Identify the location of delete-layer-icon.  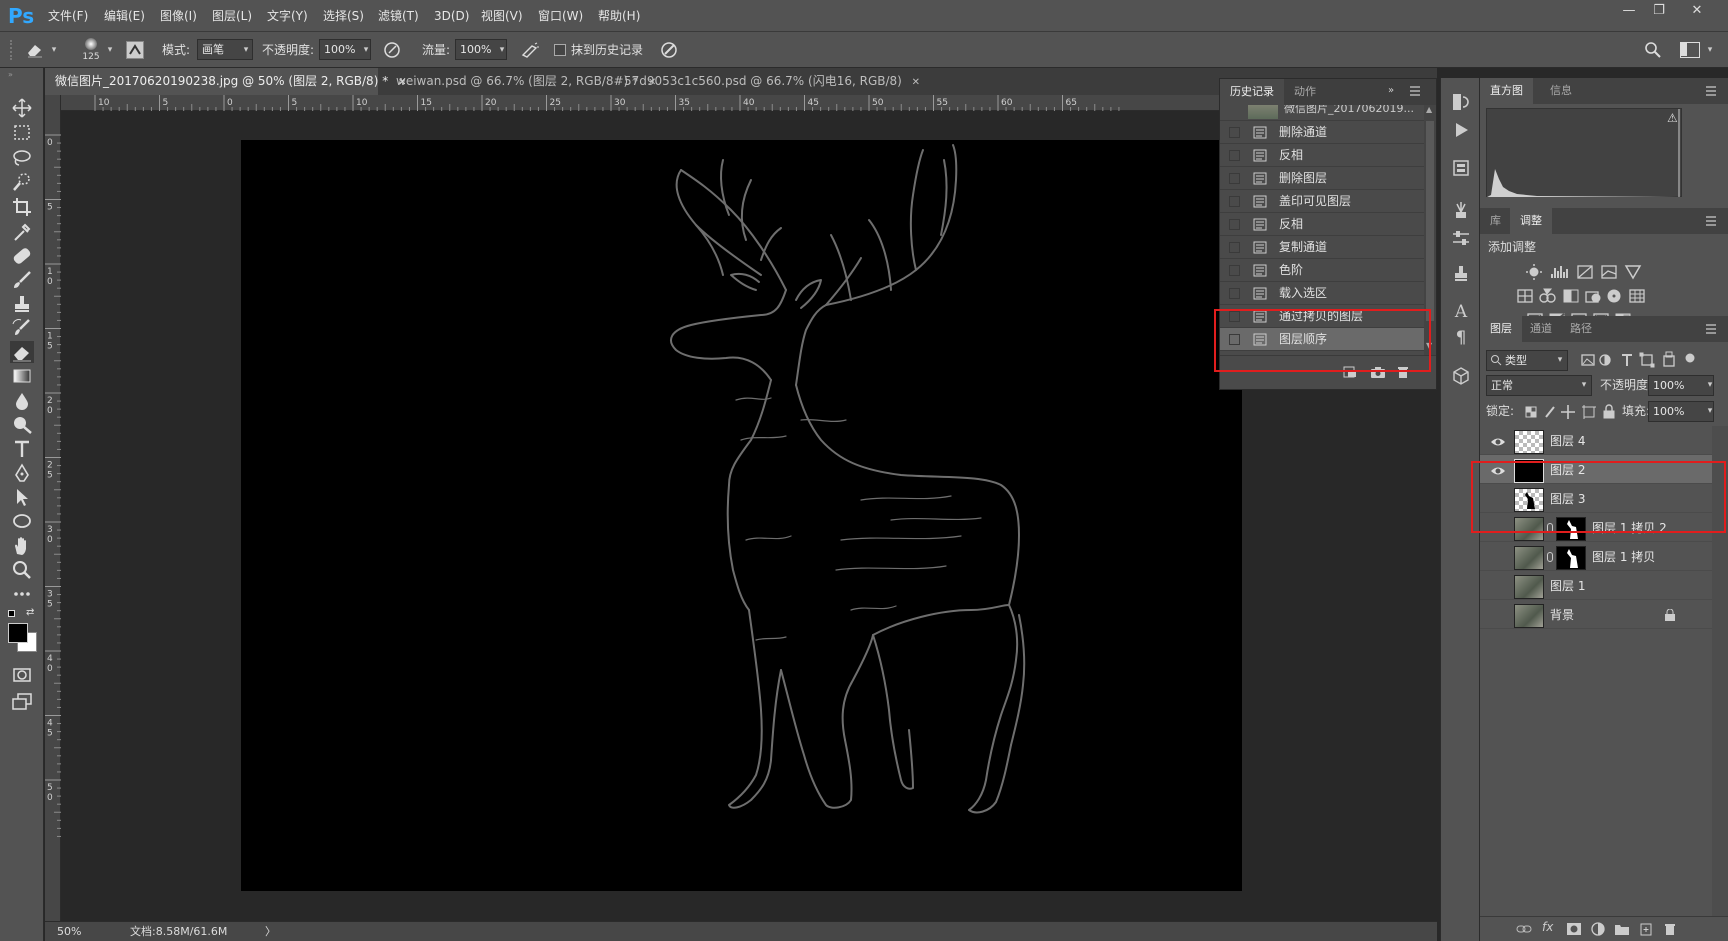
(1670, 929).